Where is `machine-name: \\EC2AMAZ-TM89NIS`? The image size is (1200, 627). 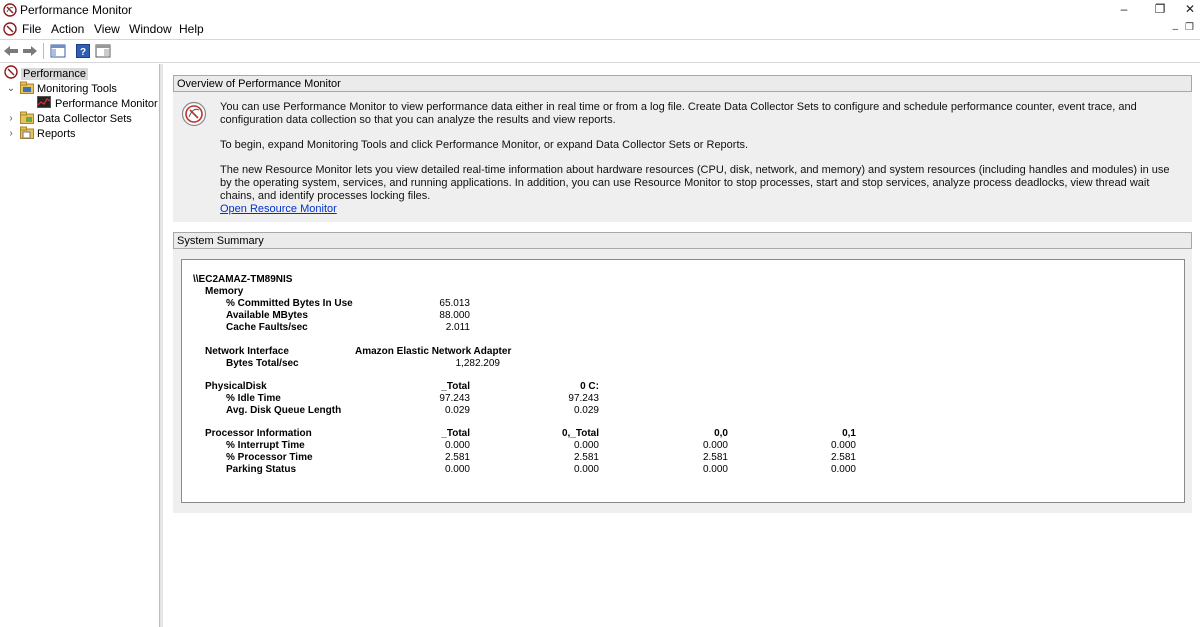
machine-name: \\EC2AMAZ-TM89NIS is located at coordinates (243, 279).